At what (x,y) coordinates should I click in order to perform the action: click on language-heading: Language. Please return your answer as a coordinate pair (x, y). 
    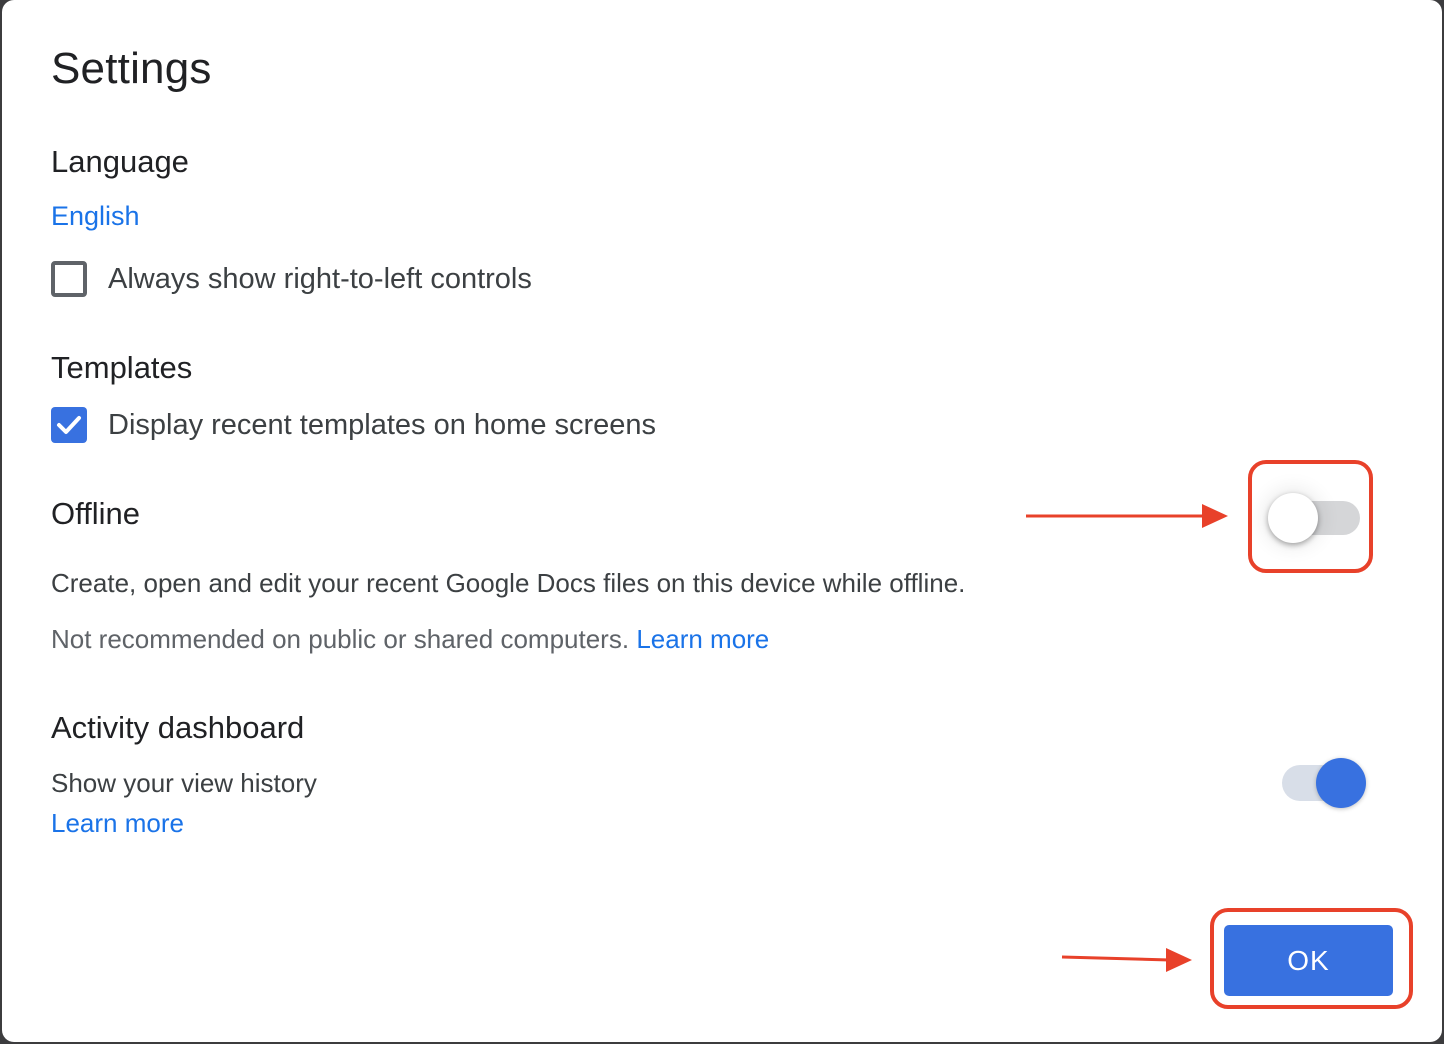
    Looking at the image, I should click on (120, 161).